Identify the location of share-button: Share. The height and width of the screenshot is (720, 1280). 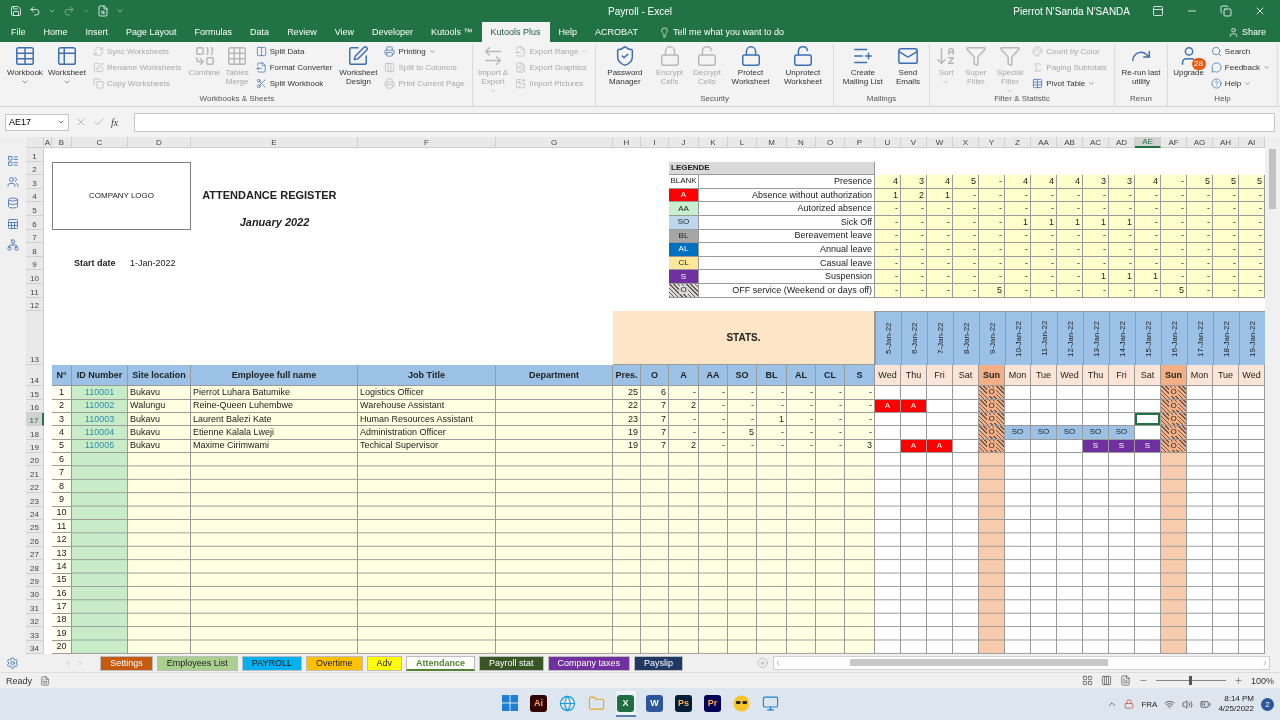
(1246, 32).